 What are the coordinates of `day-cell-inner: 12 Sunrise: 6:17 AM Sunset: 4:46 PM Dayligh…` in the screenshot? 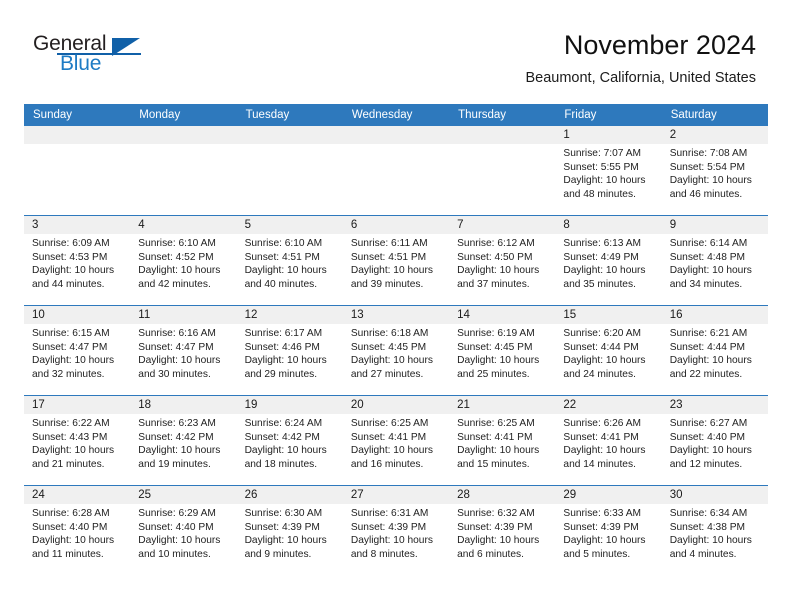 It's located at (289, 350).